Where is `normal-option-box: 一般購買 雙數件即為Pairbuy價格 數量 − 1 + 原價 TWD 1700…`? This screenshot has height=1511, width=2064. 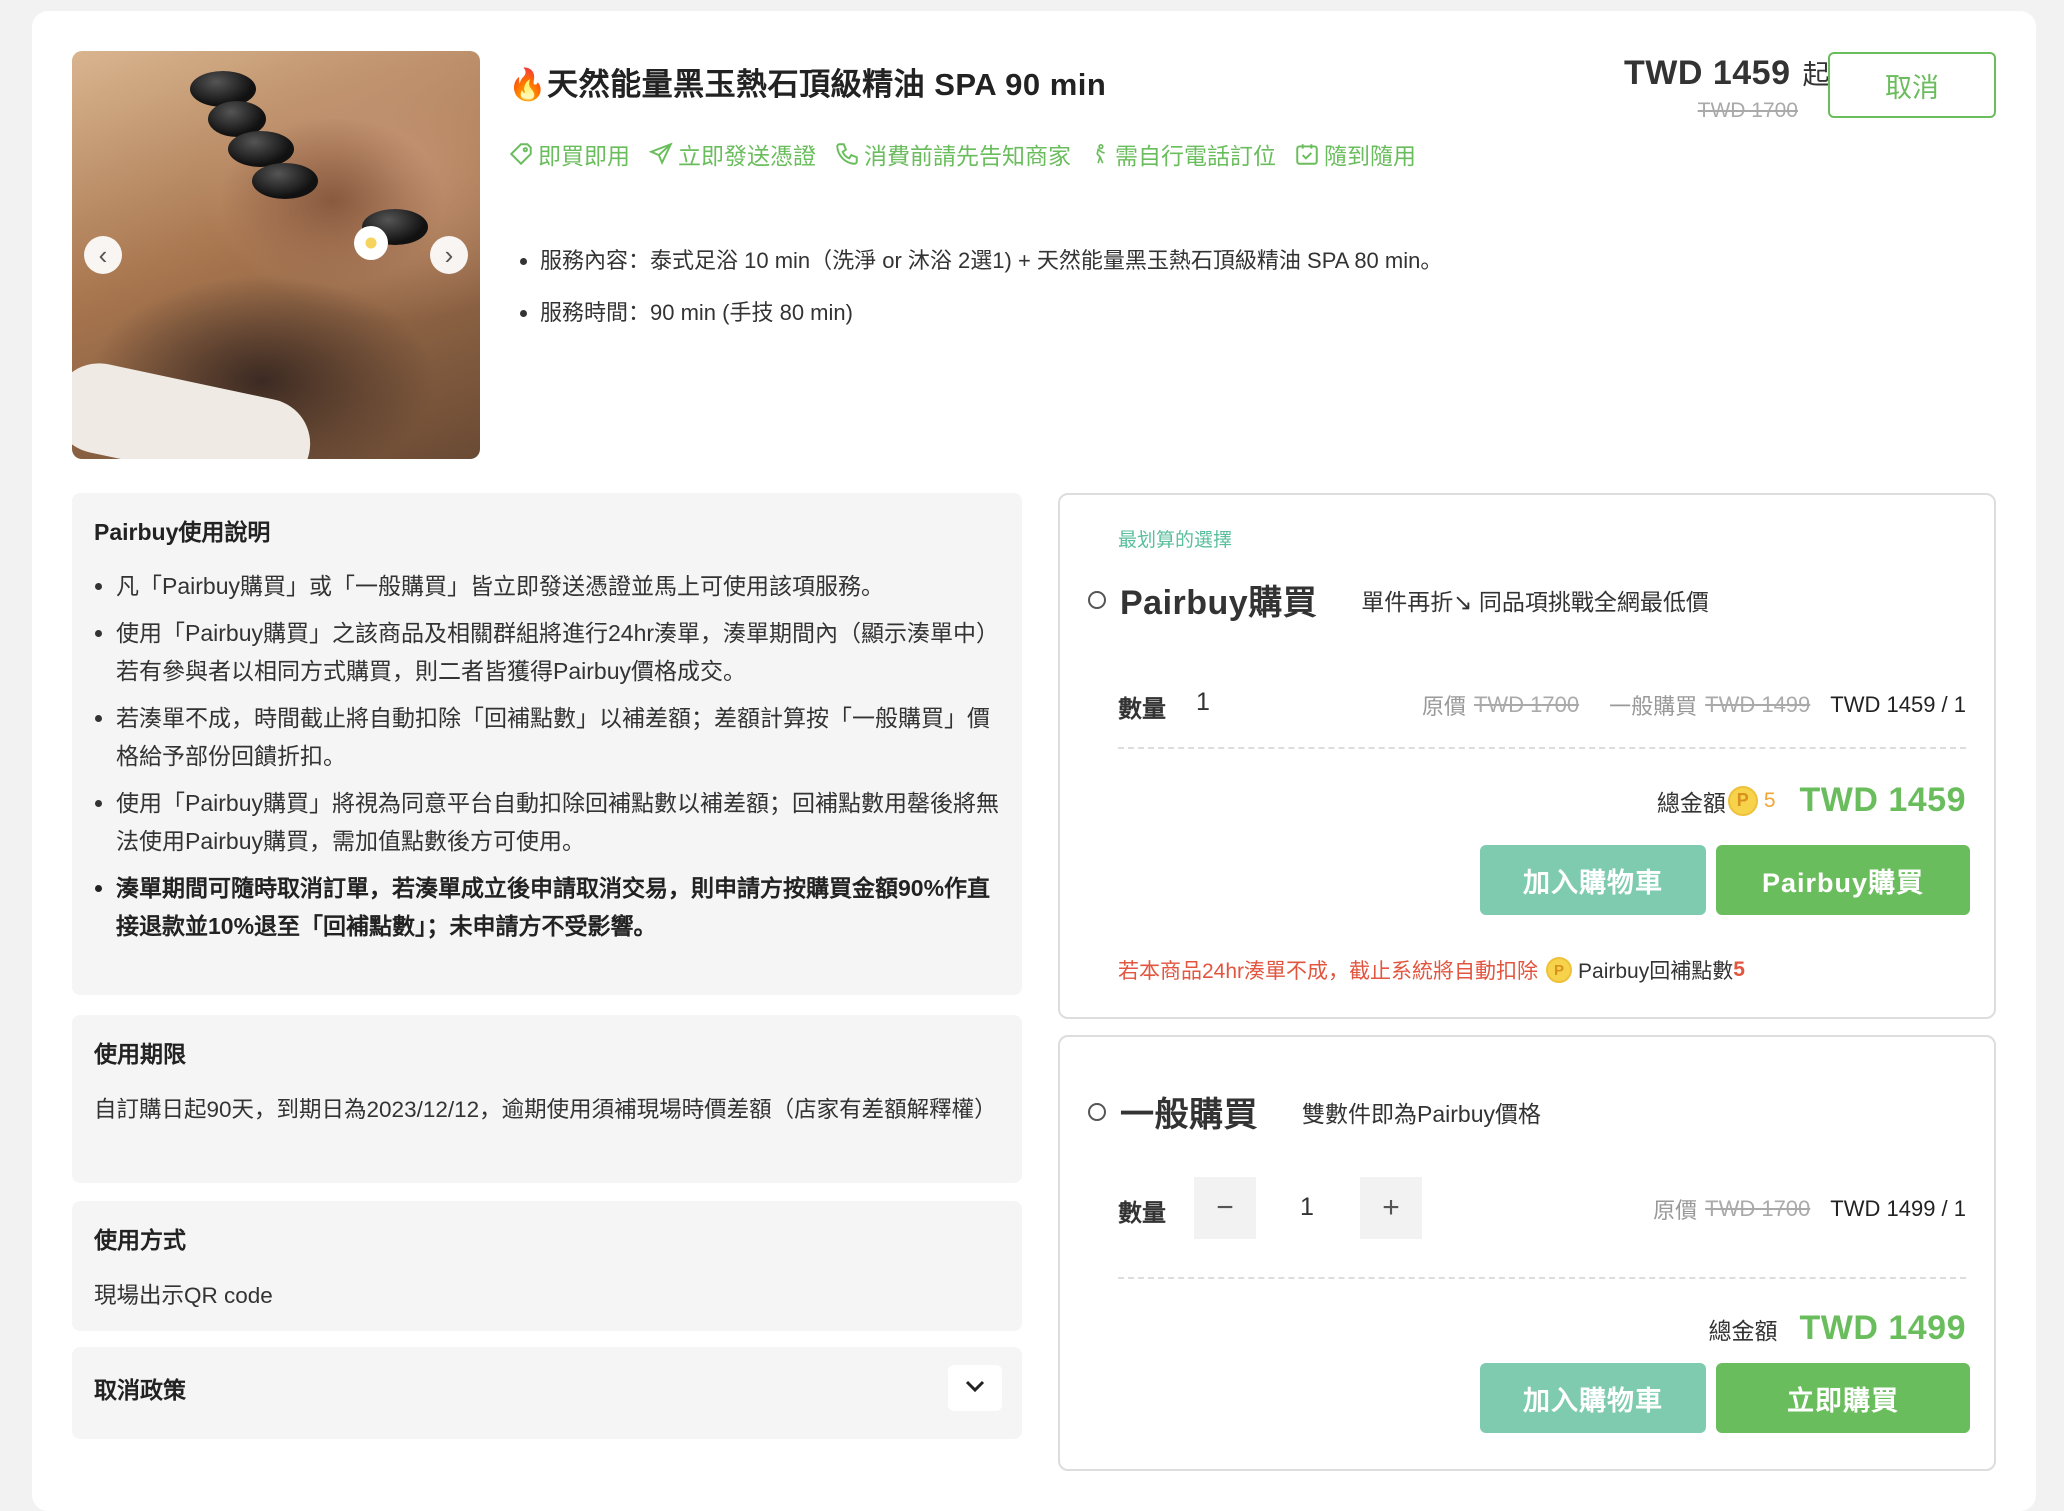 normal-option-box: 一般購買 雙數件即為Pairbuy價格 數量 − 1 + 原價 TWD 1700… is located at coordinates (1527, 1253).